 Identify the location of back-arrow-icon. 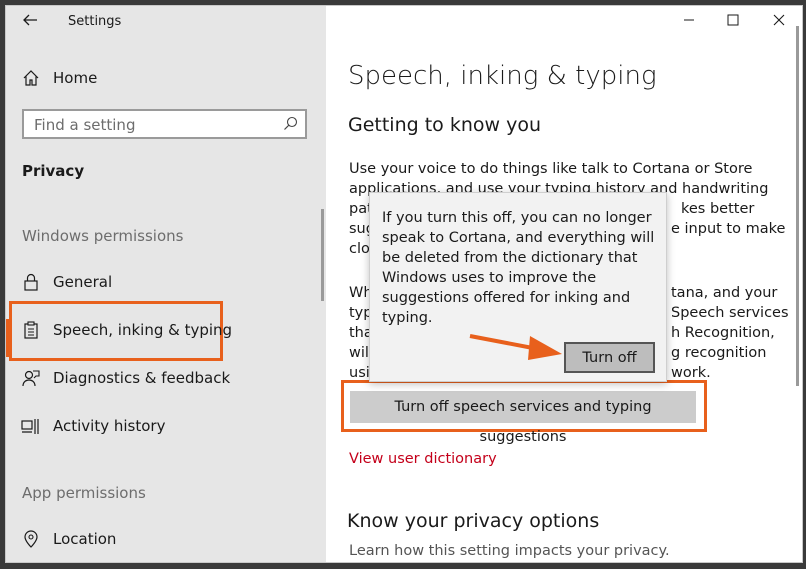
(30, 22).